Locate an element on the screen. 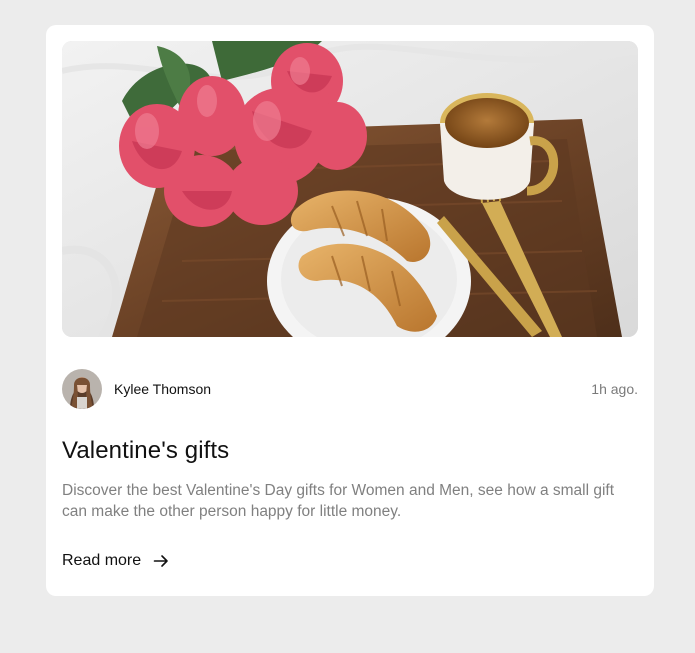 The width and height of the screenshot is (695, 653). post-title: Valentine's gifts is located at coordinates (145, 451).